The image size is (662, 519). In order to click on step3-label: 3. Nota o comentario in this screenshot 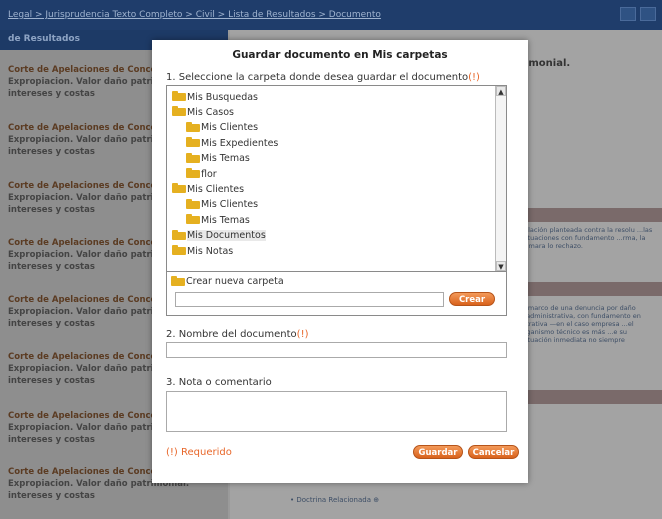, I will do `click(219, 382)`.